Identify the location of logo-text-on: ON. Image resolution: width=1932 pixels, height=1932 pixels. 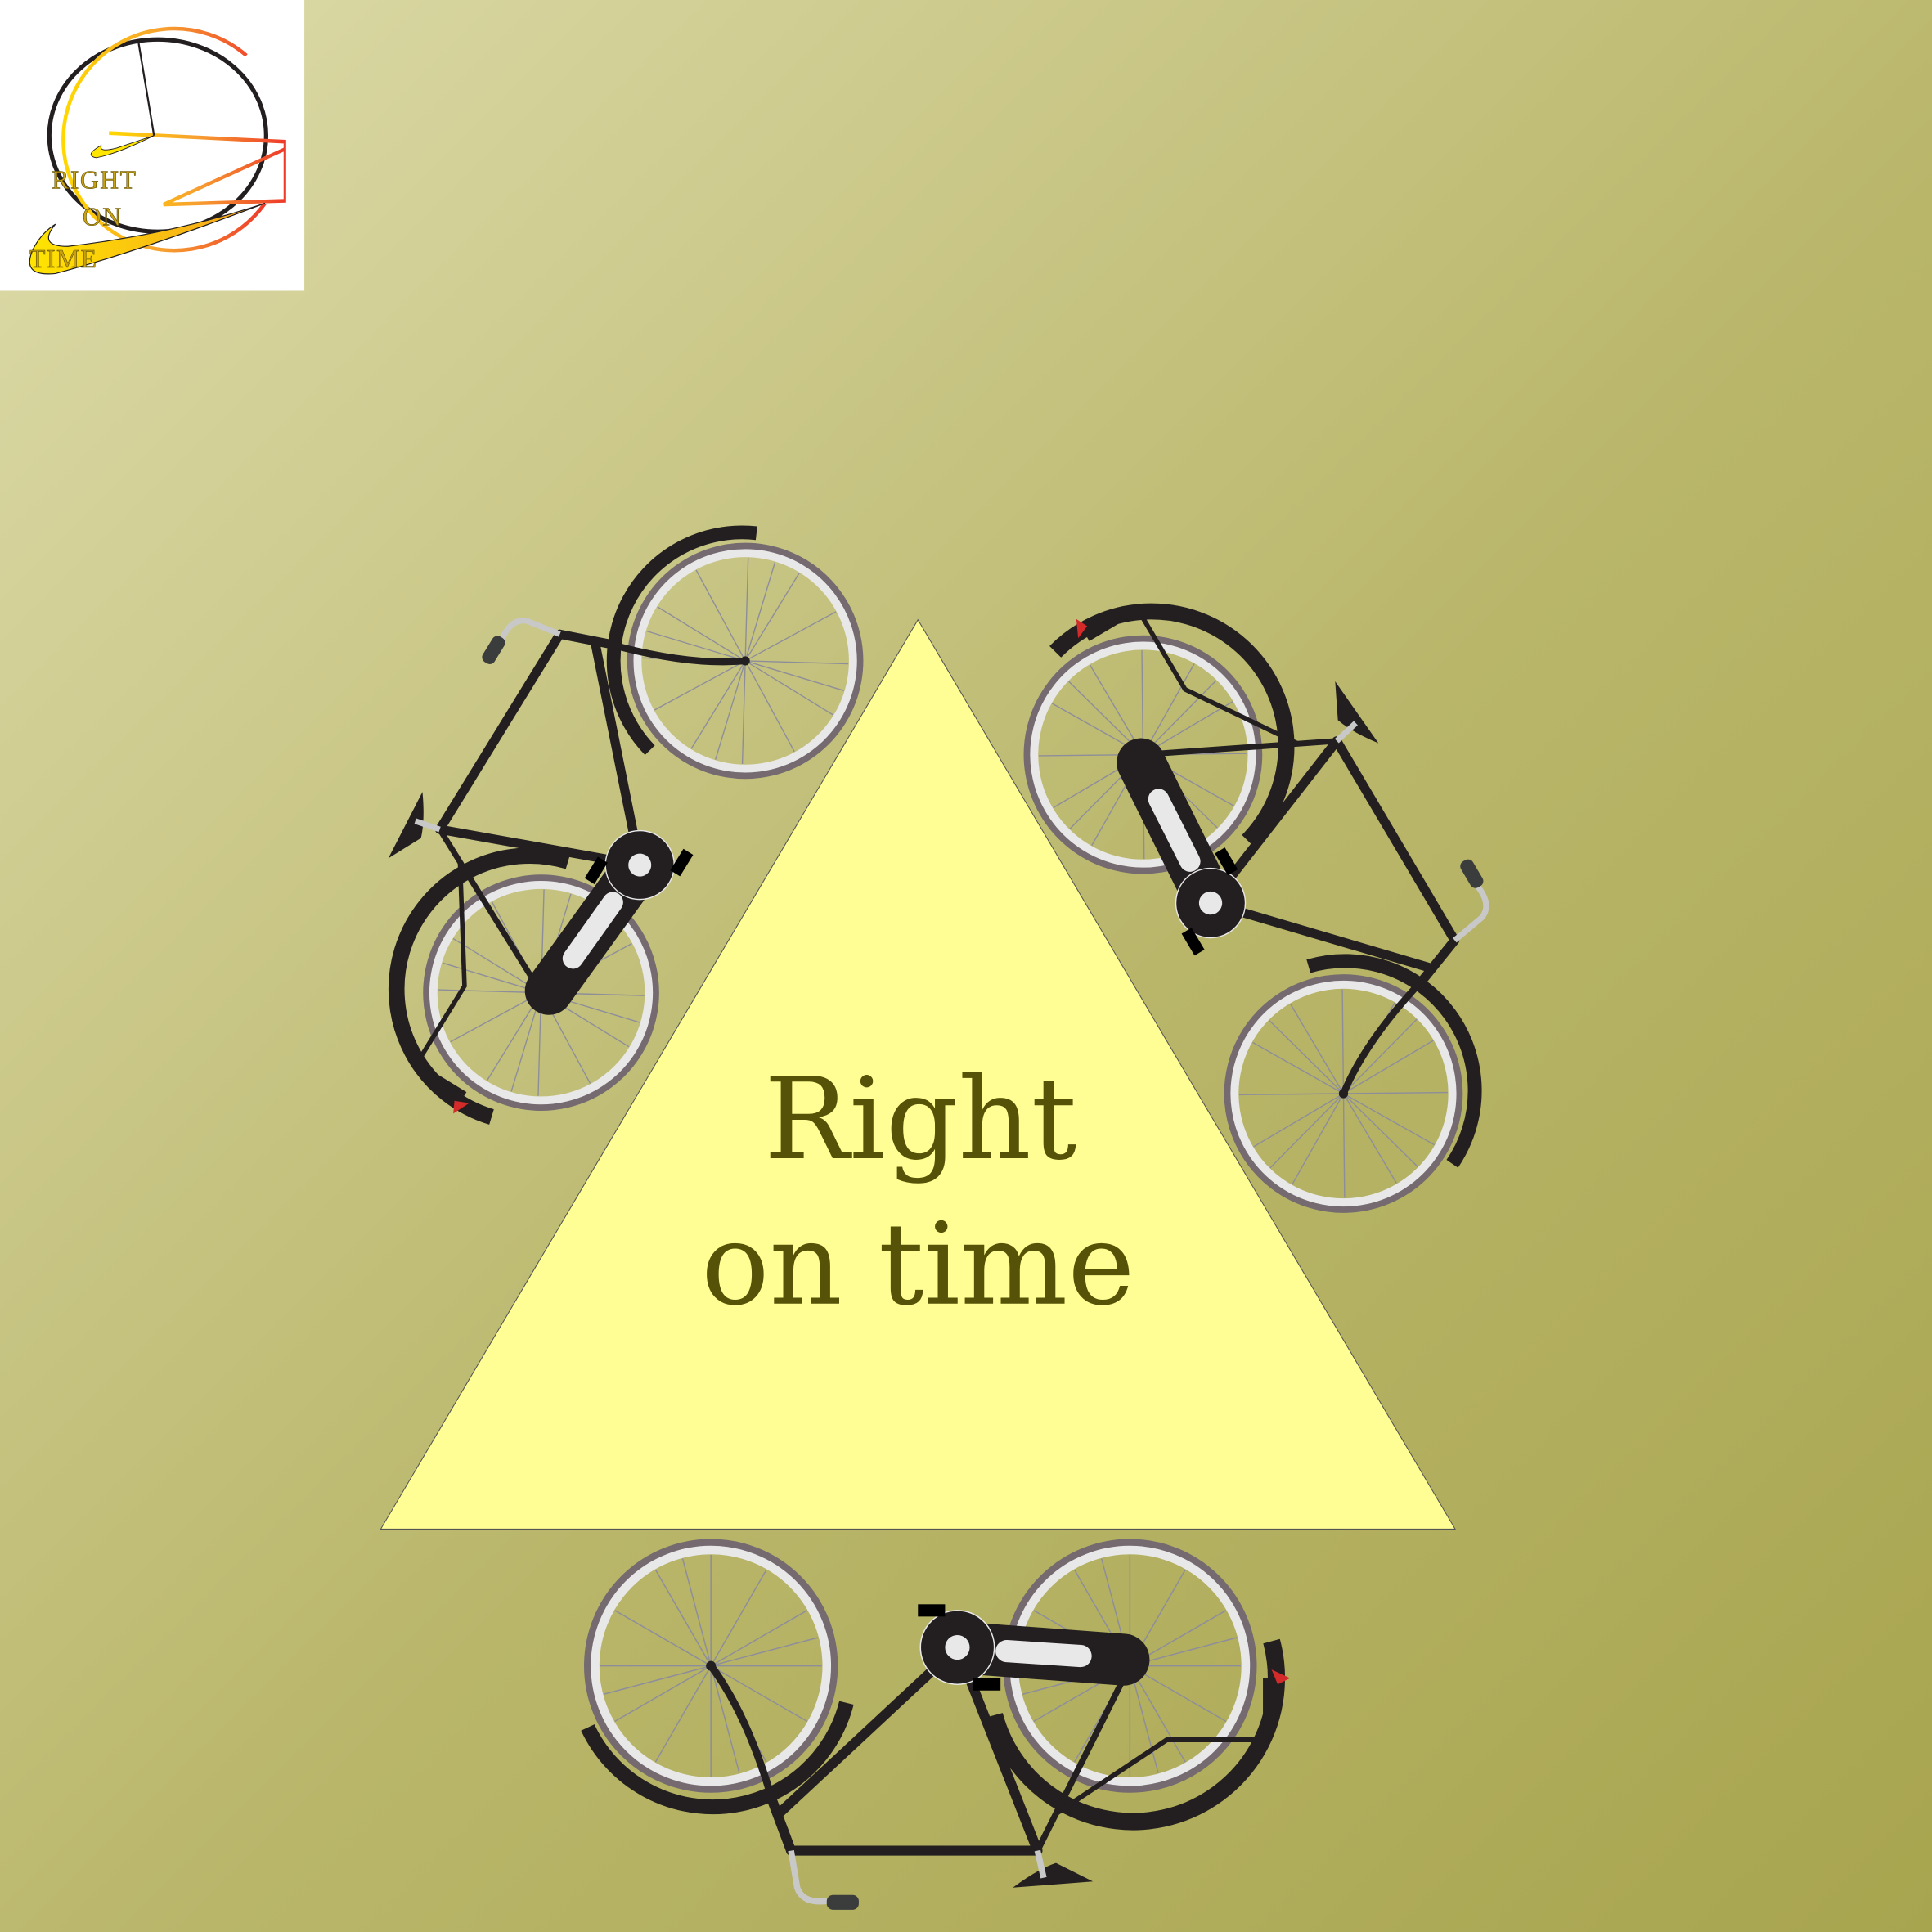
(103, 217).